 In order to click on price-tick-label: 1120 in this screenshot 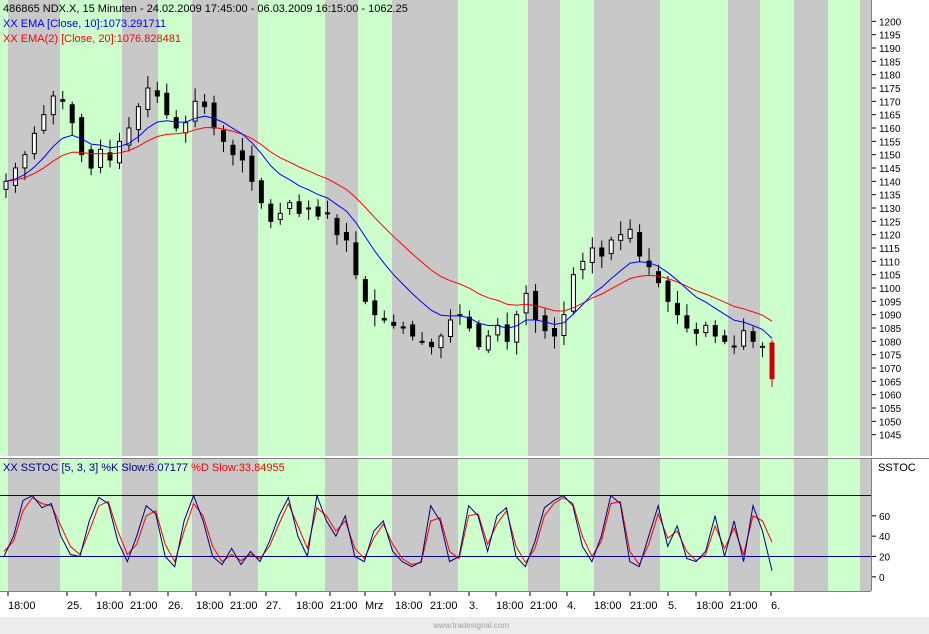, I will do `click(890, 236)`.